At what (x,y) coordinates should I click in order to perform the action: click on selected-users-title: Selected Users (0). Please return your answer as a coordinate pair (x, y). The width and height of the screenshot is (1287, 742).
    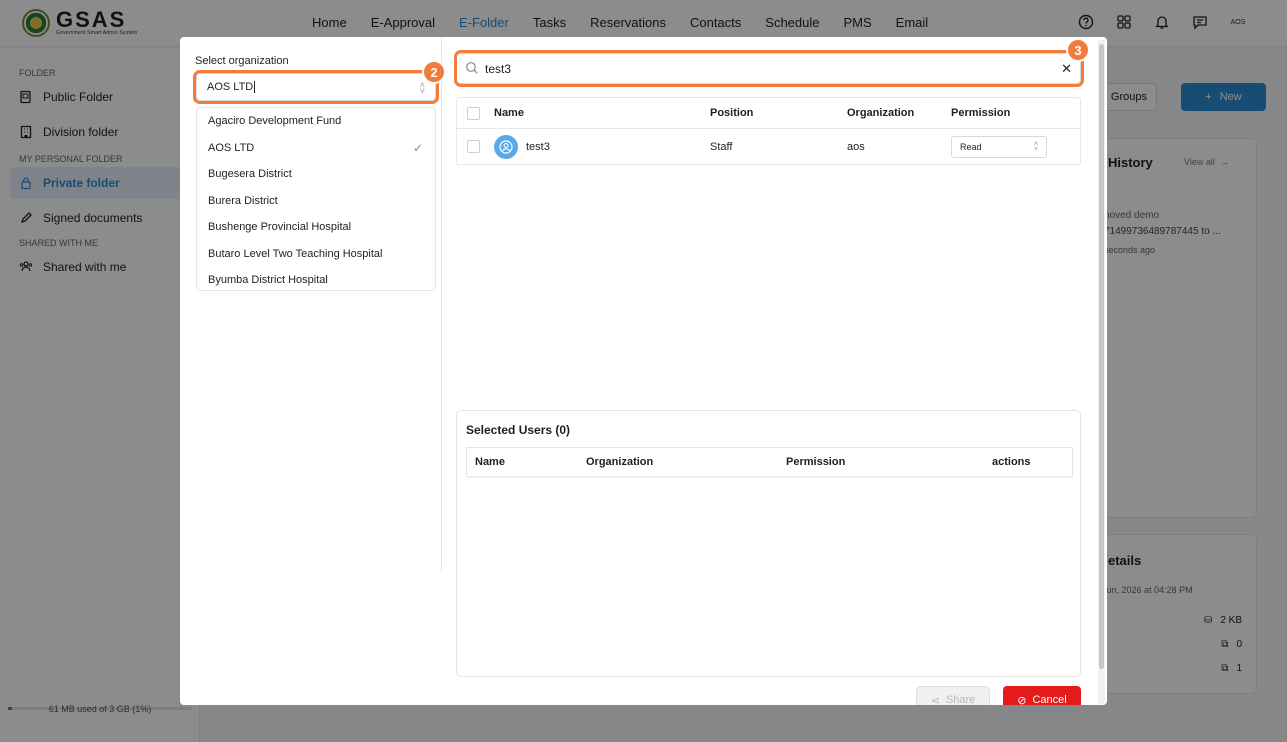
    Looking at the image, I should click on (518, 430).